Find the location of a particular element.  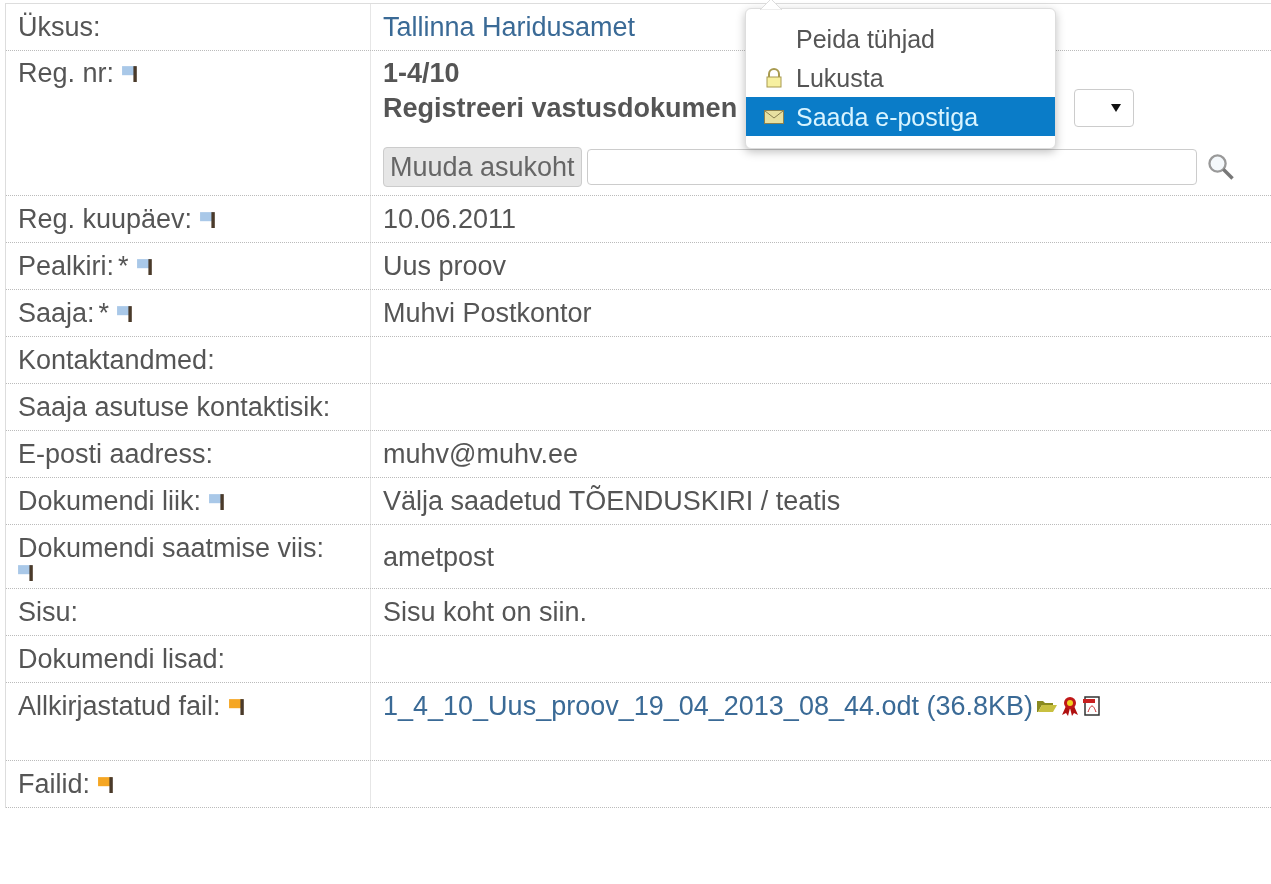

menu-item-label: Lukusta is located at coordinates (840, 78).